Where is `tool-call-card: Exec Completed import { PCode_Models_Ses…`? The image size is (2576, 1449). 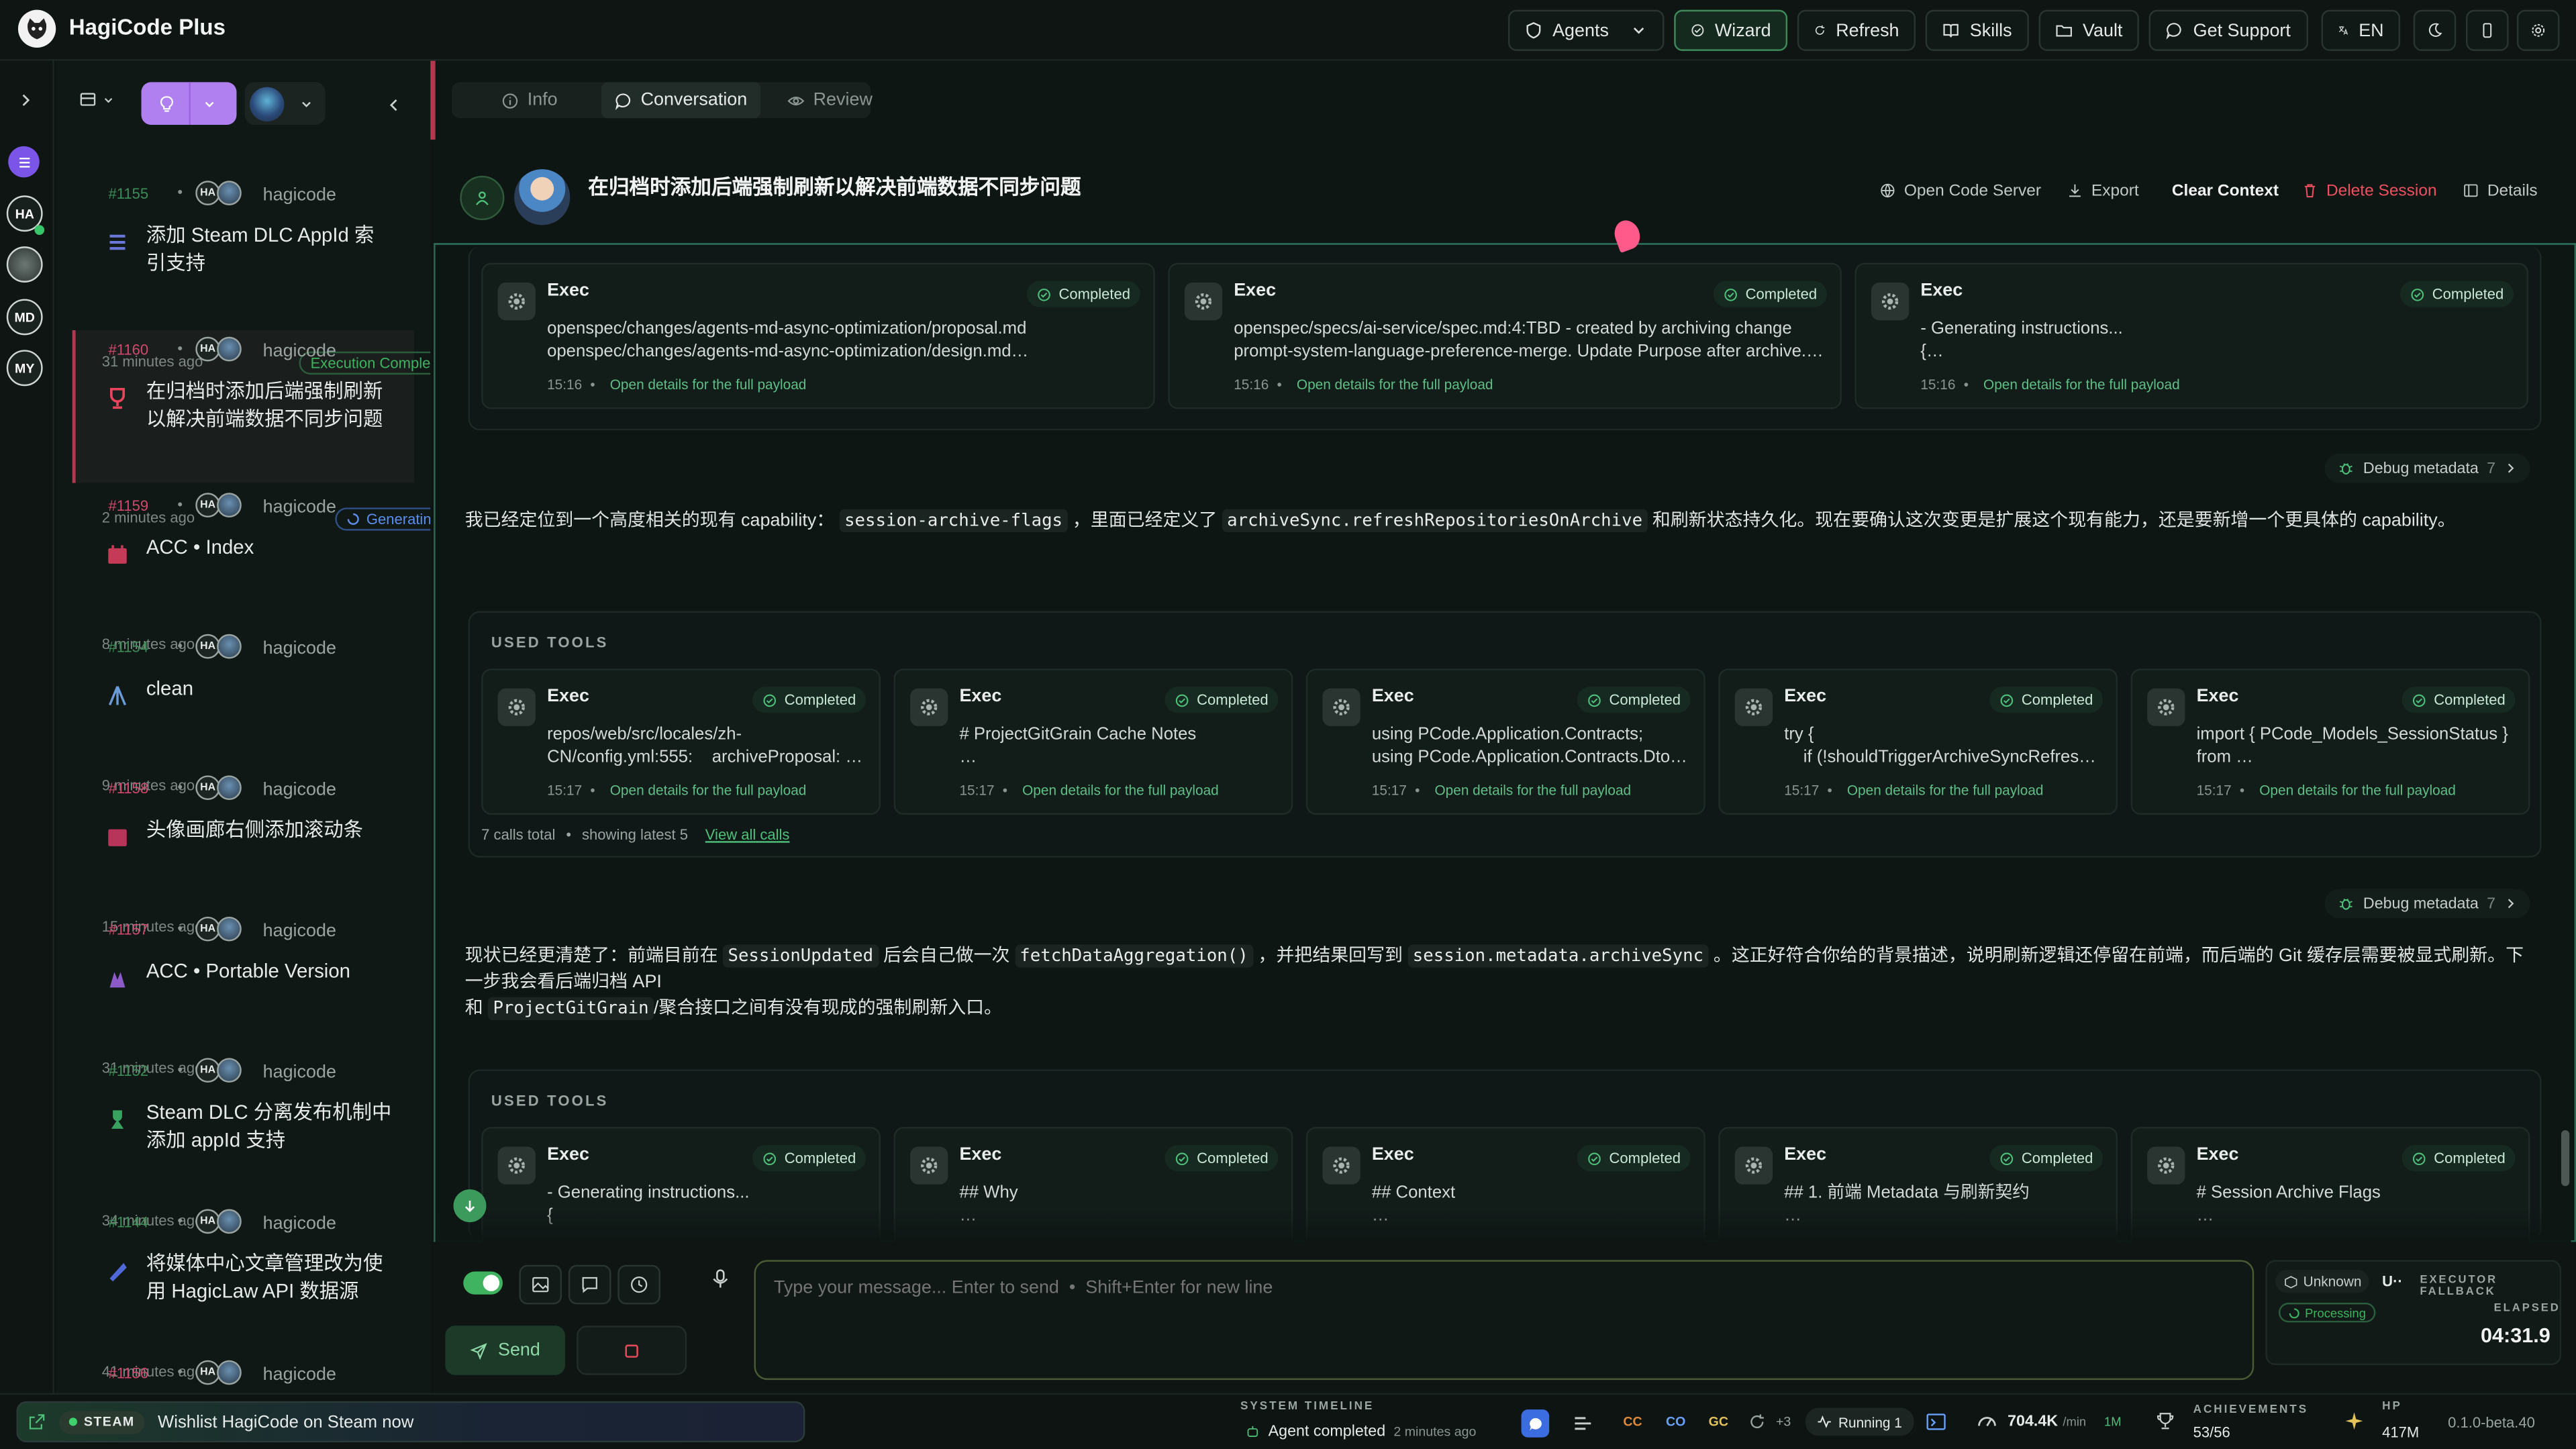 tool-call-card: Exec Completed import { PCode_Models_Ses… is located at coordinates (2330, 741).